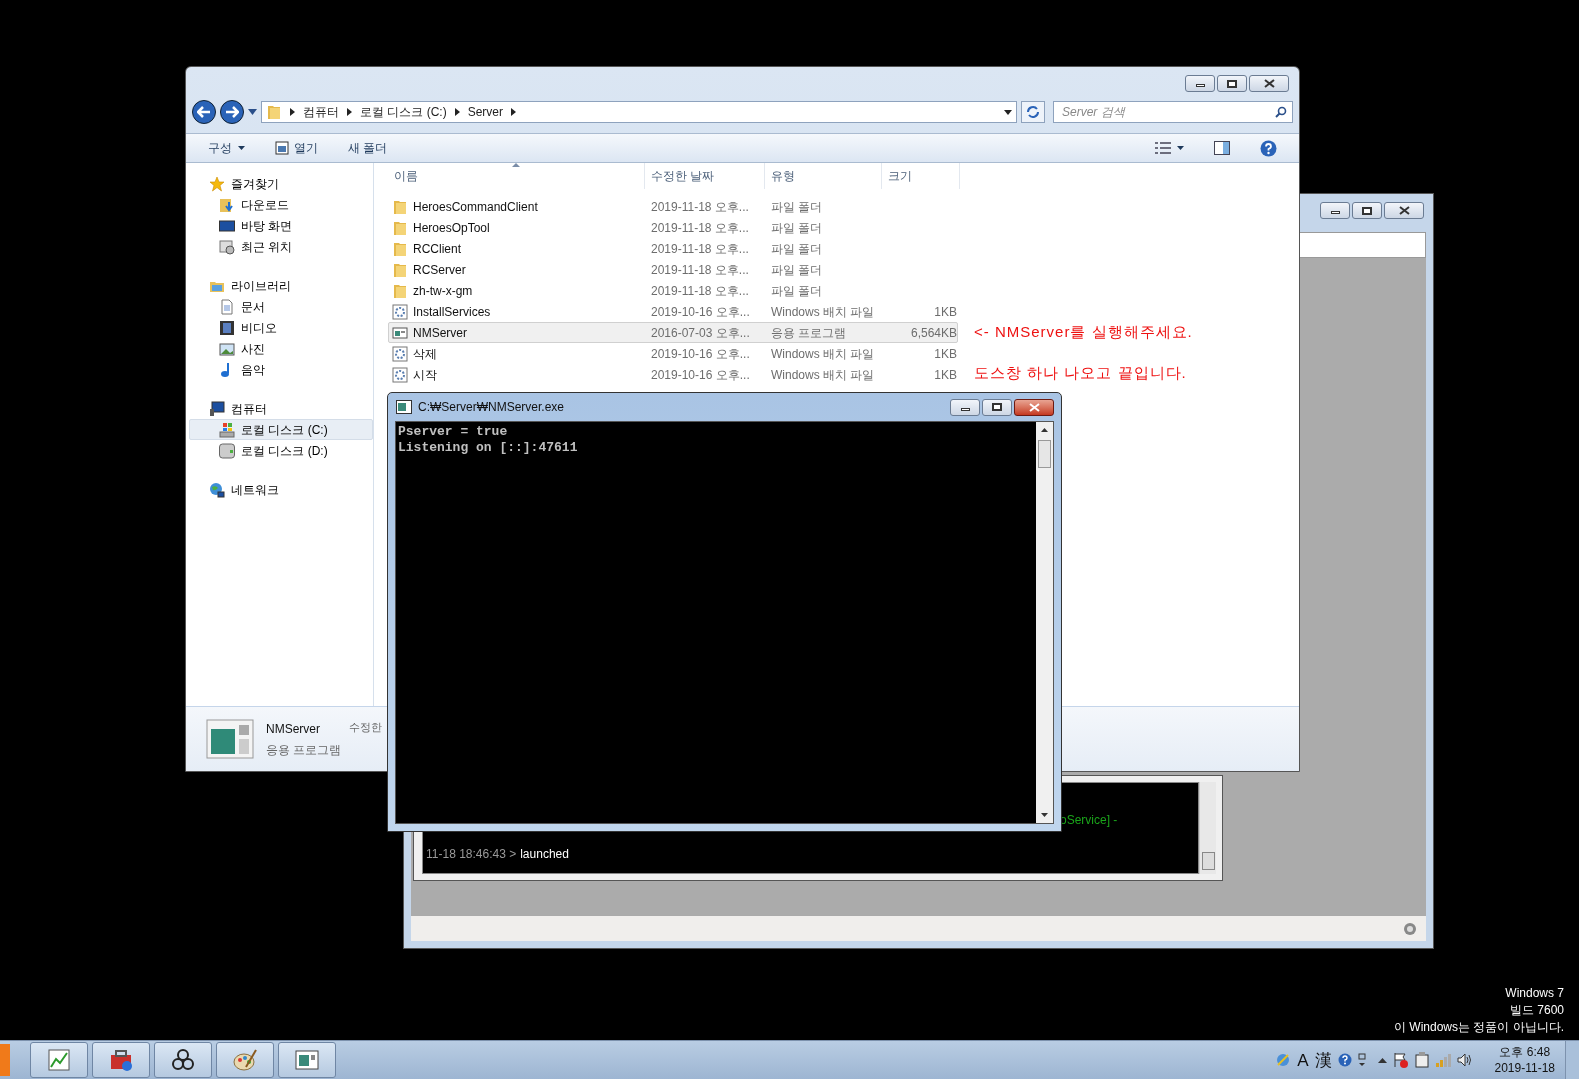  What do you see at coordinates (368, 148) in the screenshot?
I see `new-folder-button: 새 폴더` at bounding box center [368, 148].